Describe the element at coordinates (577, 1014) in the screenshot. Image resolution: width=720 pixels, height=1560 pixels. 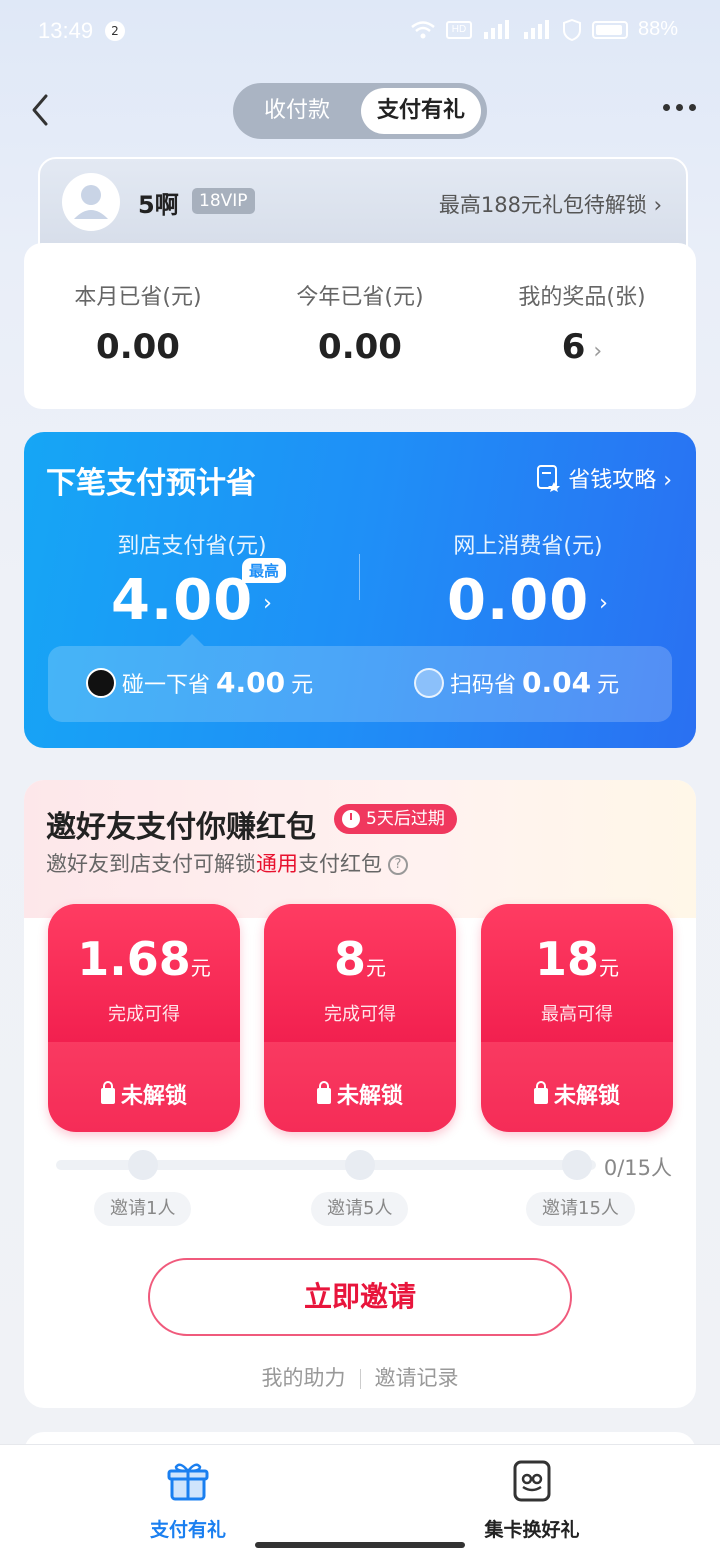
I see `reward-desc: 最高可得` at that location.